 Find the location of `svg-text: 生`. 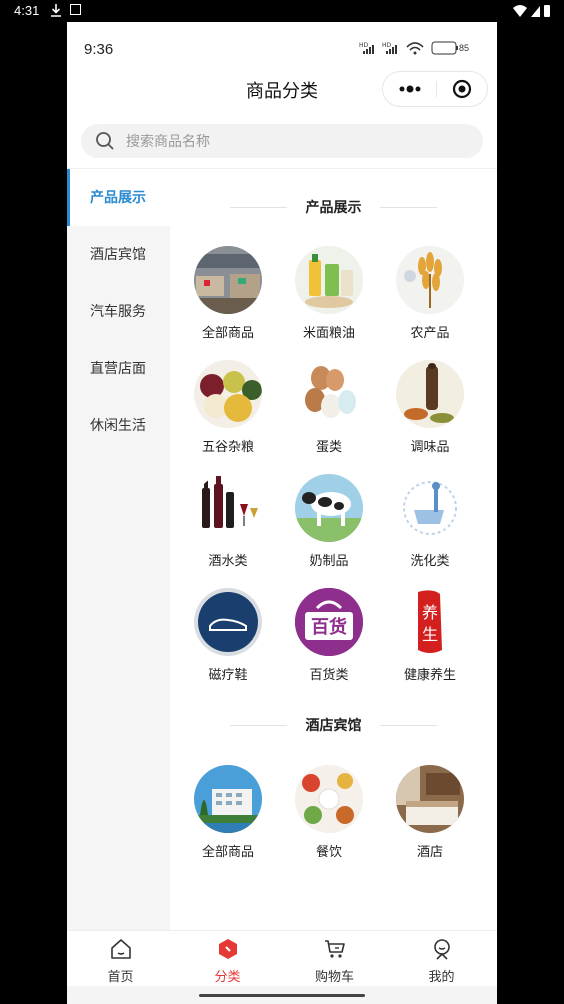

svg-text: 生 is located at coordinates (430, 634).